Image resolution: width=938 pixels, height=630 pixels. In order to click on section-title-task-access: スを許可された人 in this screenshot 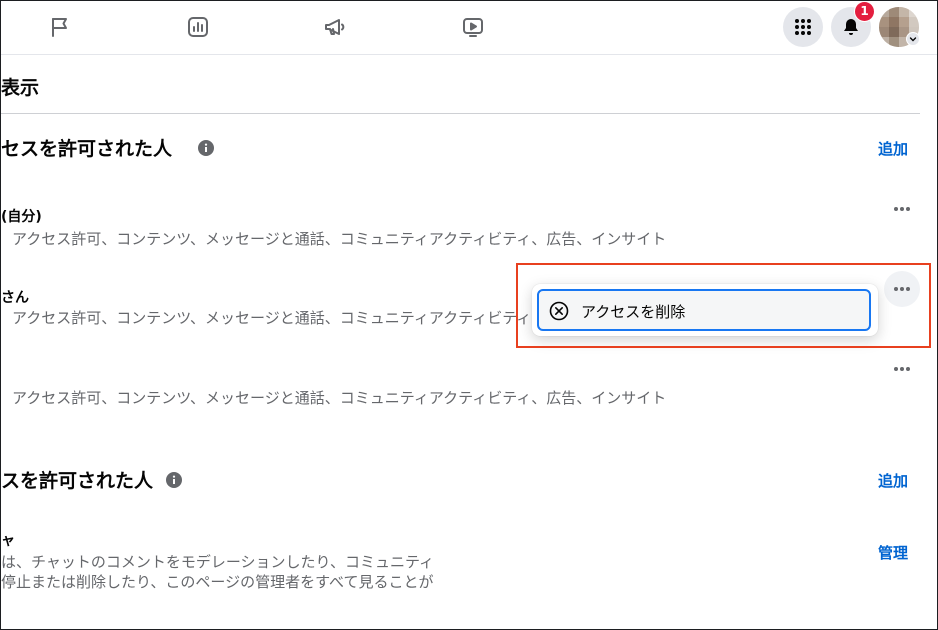, I will do `click(77, 481)`.